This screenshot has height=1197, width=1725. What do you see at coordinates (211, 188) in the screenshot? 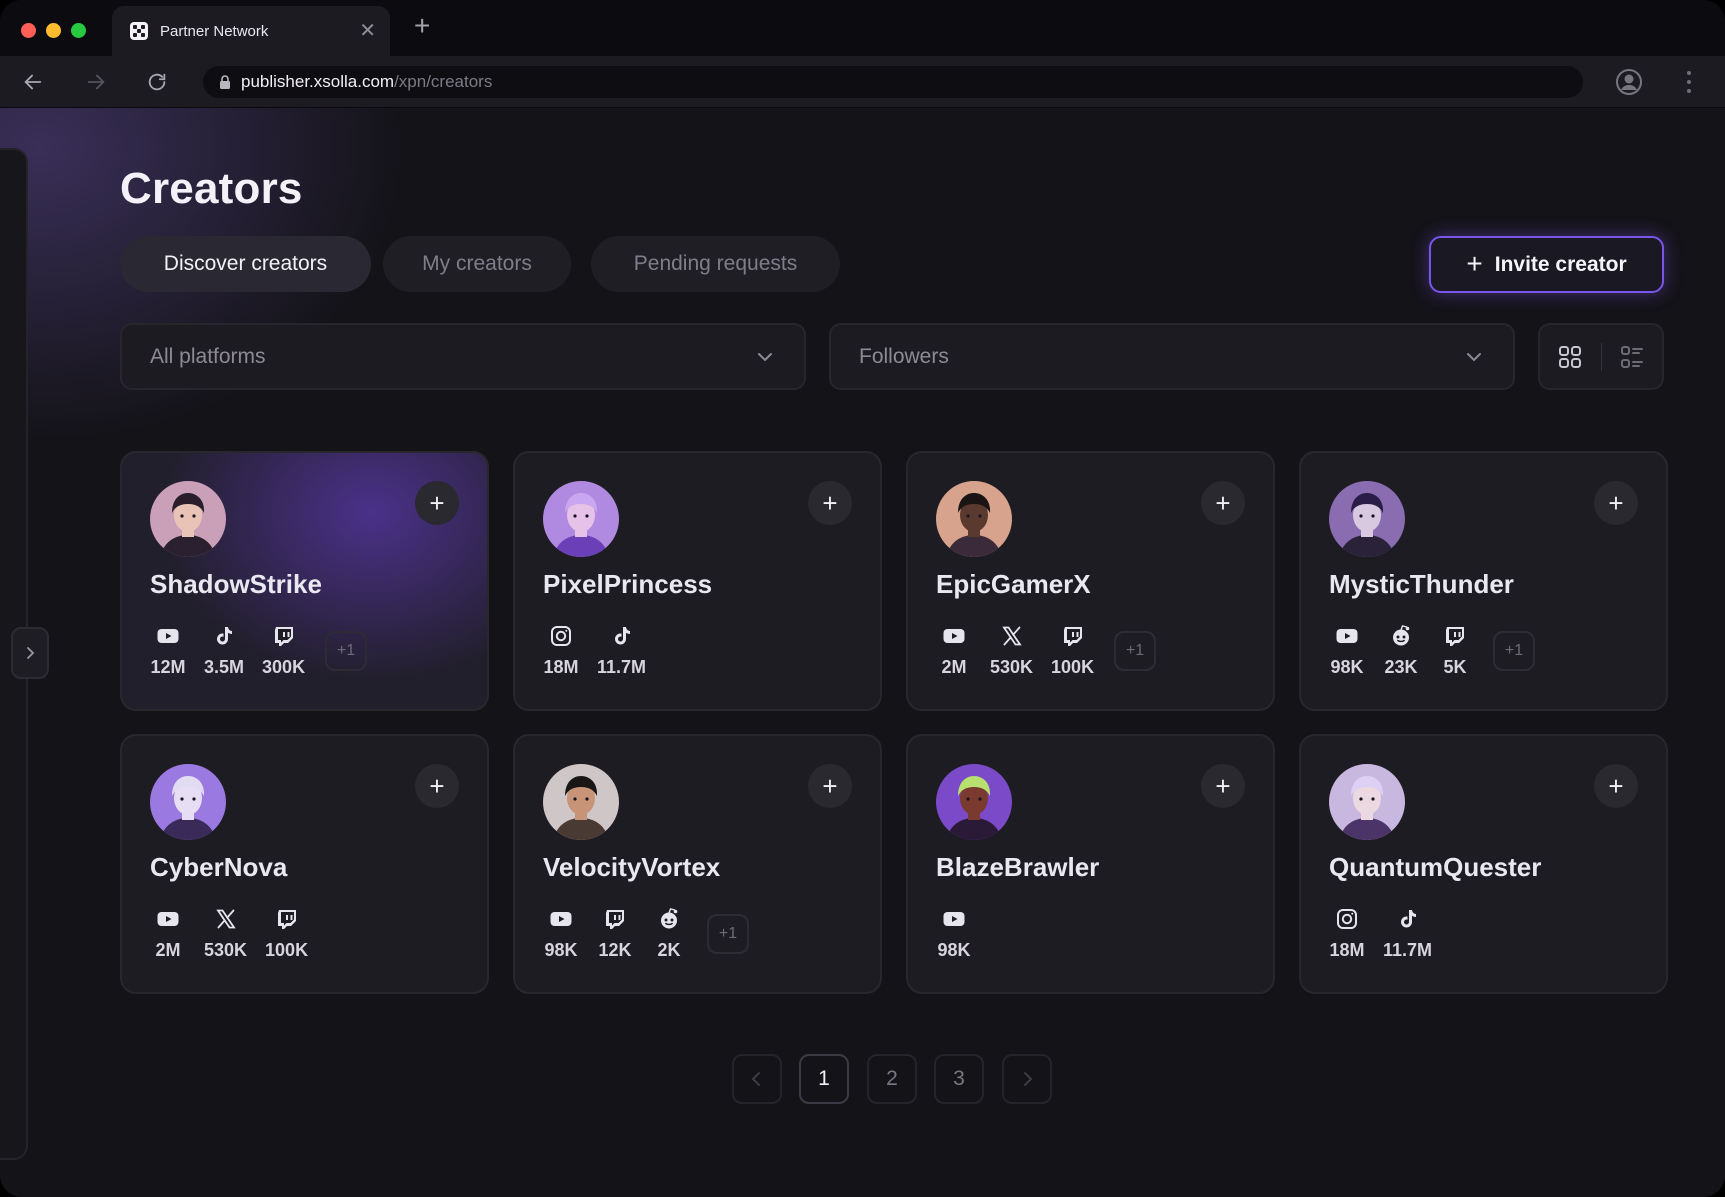
I see `page-title: Creators` at bounding box center [211, 188].